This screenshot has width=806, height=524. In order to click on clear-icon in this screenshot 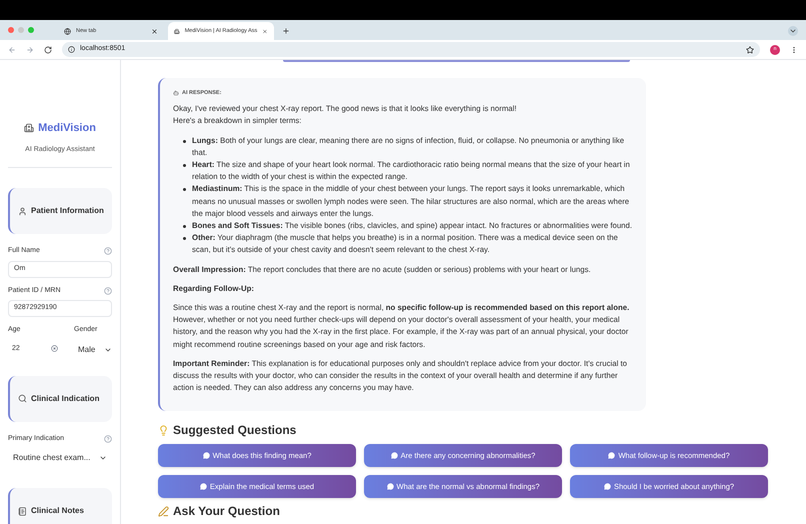, I will do `click(54, 348)`.